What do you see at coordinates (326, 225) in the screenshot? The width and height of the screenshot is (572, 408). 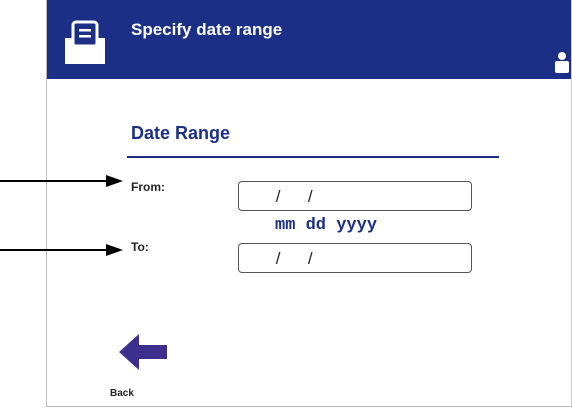 I see `date-format-hint: mm dd yyyy` at bounding box center [326, 225].